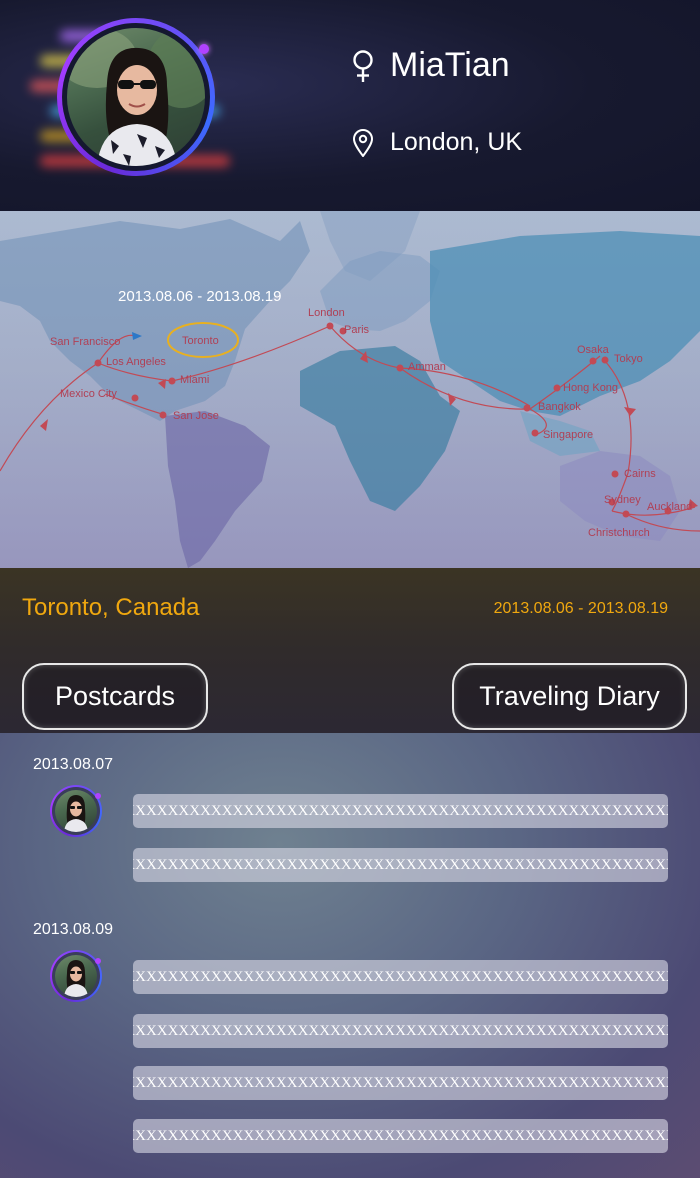 This screenshot has width=700, height=1178. Describe the element at coordinates (200, 296) in the screenshot. I see `map-trip-dates: 2013.08.06 - 2013.08.19` at that location.